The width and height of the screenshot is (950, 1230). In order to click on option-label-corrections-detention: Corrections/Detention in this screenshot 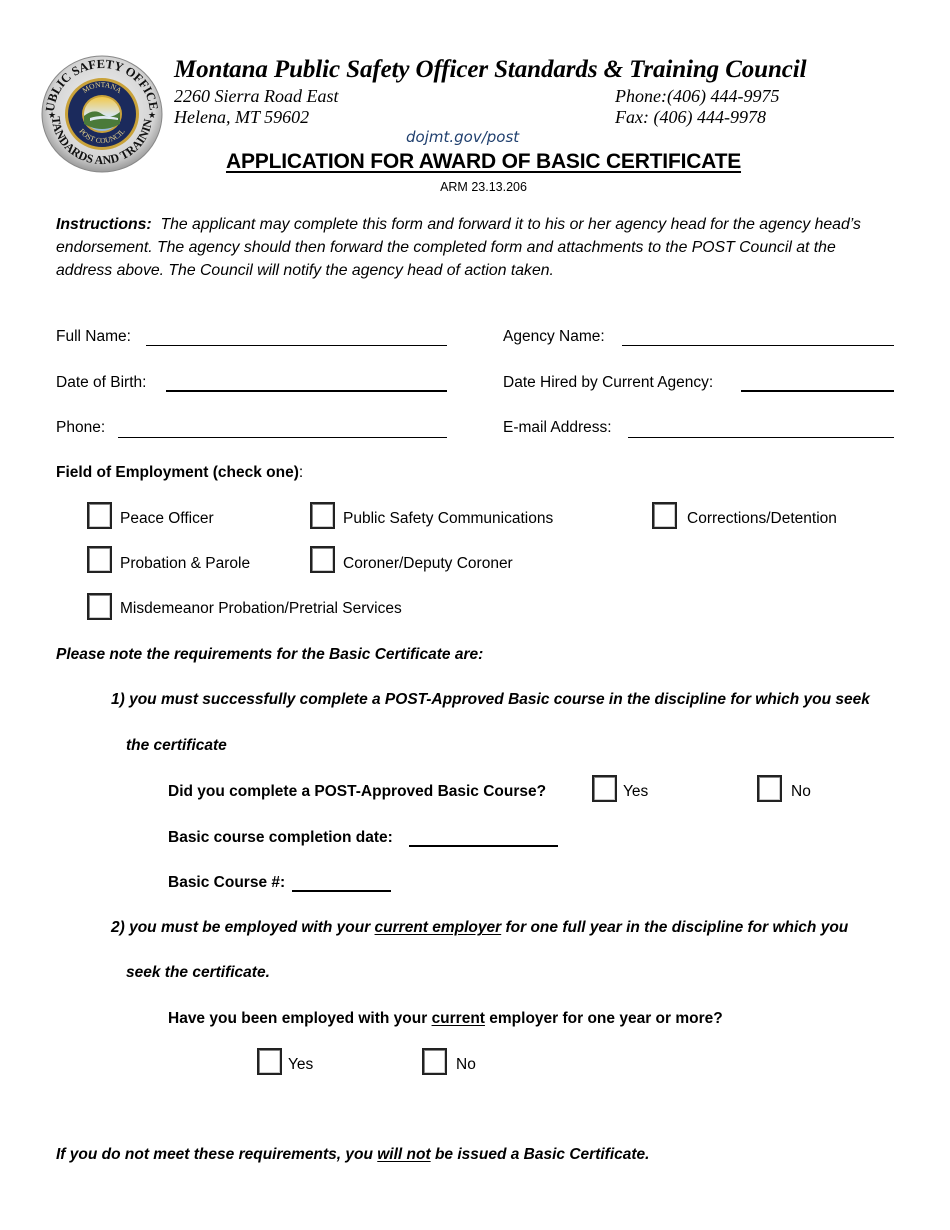, I will do `click(762, 518)`.